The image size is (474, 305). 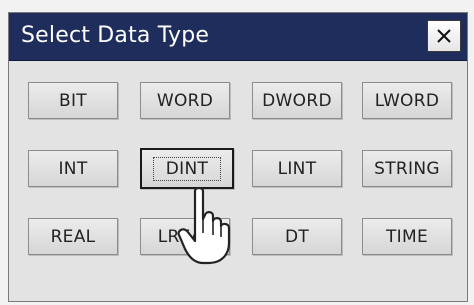 I want to click on real-button-label: REAL, so click(x=73, y=236).